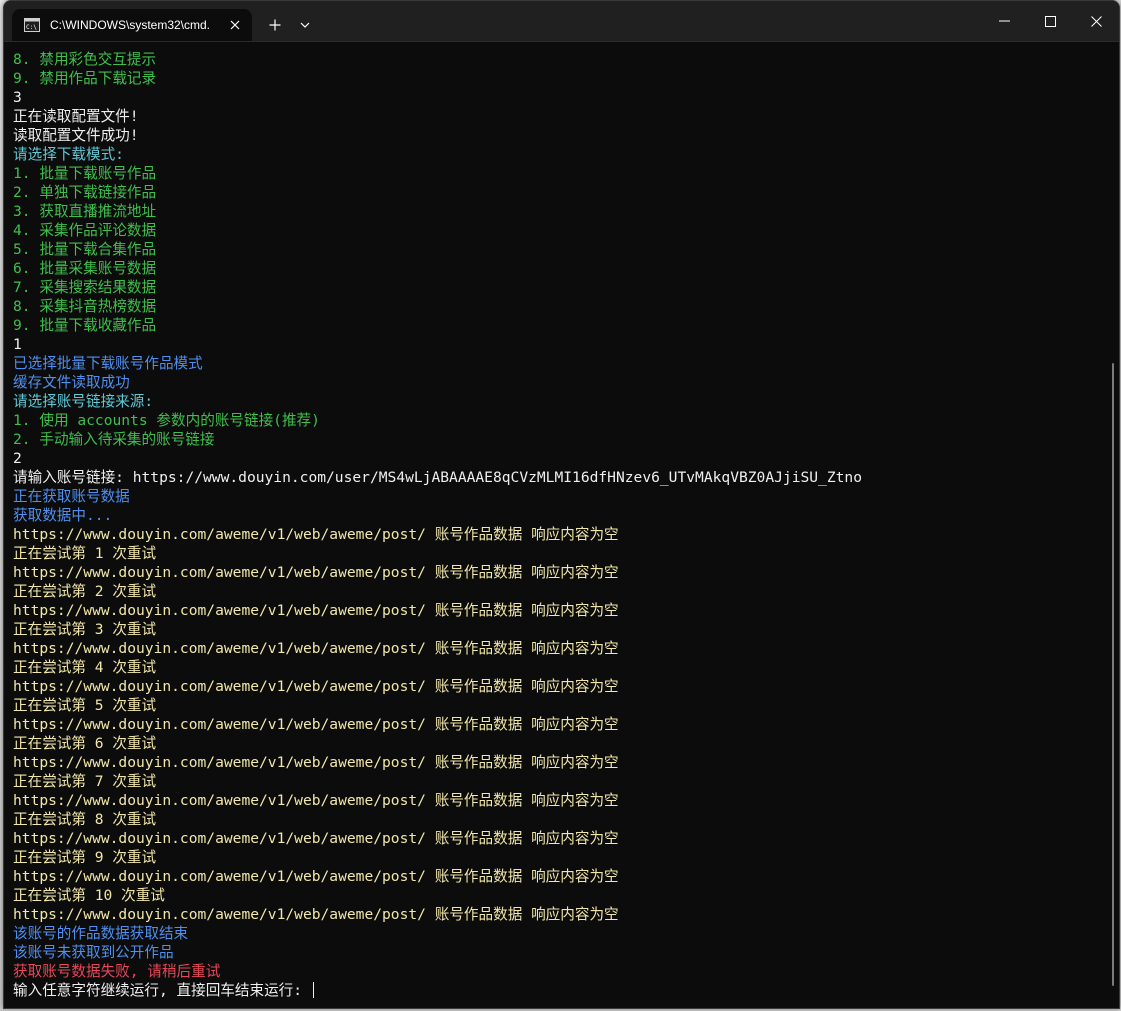 The width and height of the screenshot is (1121, 1011). Describe the element at coordinates (101, 933) in the screenshot. I see `console-line: 该账号的作品数据获取结束` at that location.